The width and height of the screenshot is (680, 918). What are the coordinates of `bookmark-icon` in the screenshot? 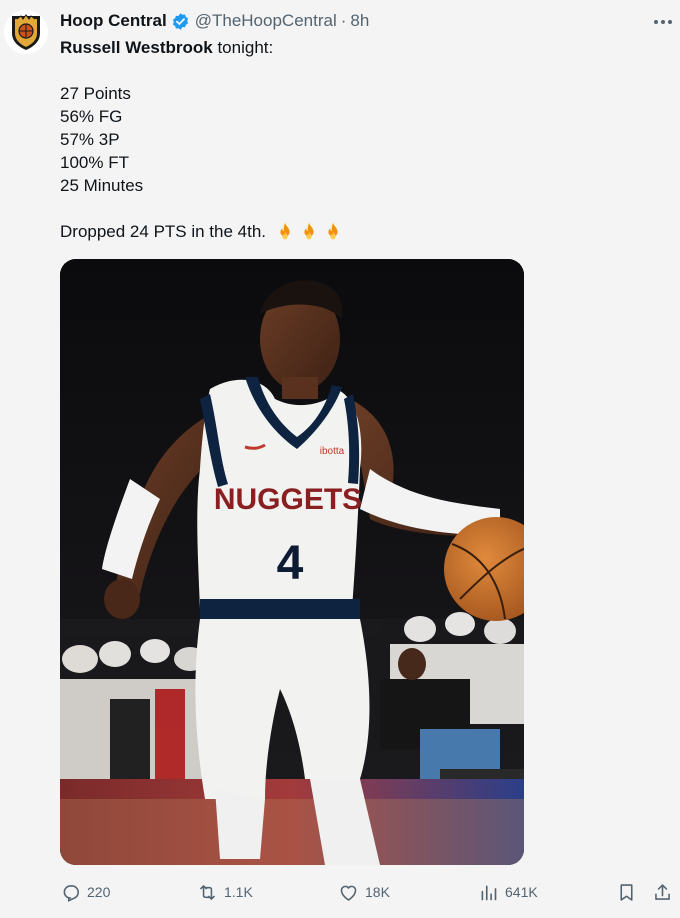 It's located at (626, 892).